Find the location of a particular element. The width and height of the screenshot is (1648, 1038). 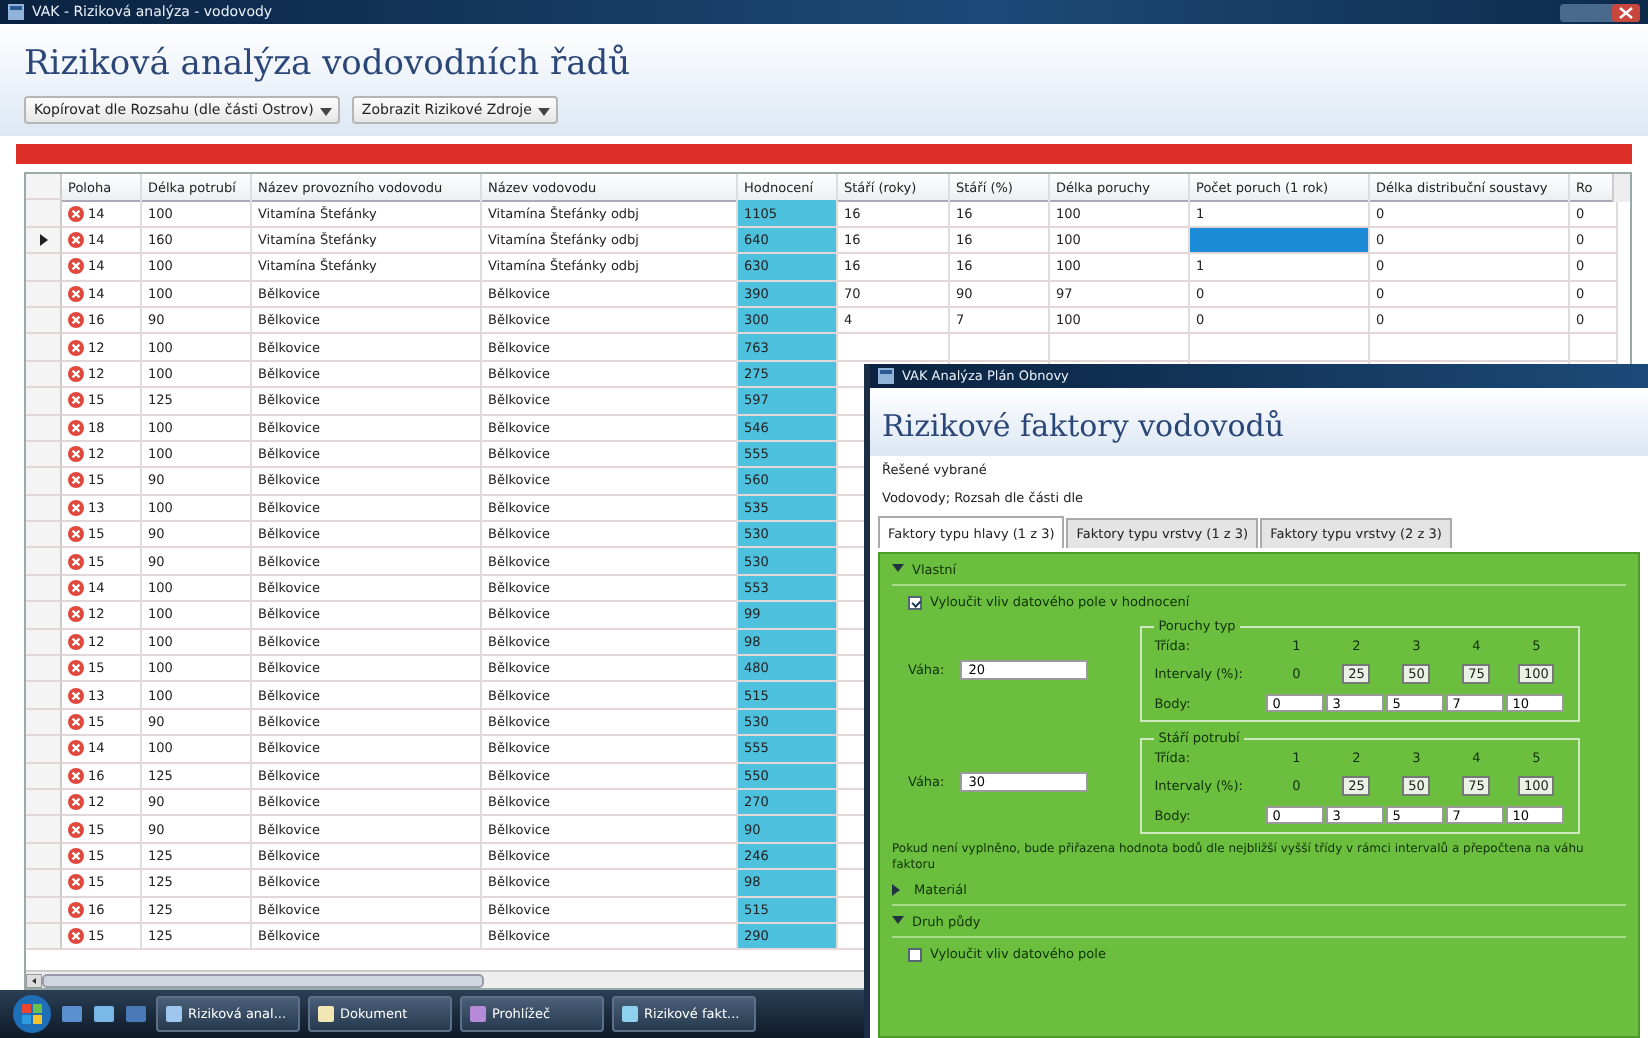

page-title: Riziková analýza vodovodních řadů is located at coordinates (328, 64).